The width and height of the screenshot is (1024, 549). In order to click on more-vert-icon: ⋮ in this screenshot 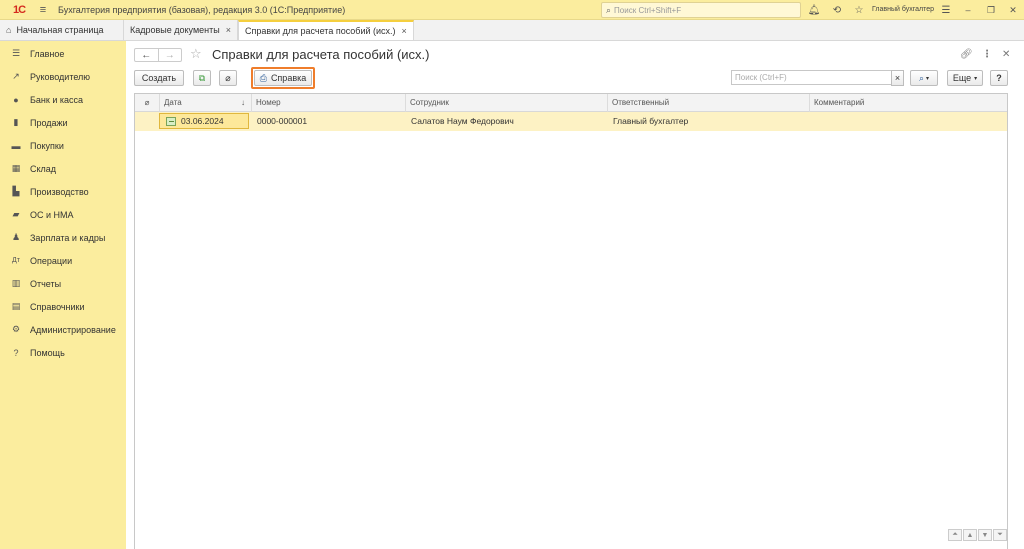, I will do `click(987, 54)`.